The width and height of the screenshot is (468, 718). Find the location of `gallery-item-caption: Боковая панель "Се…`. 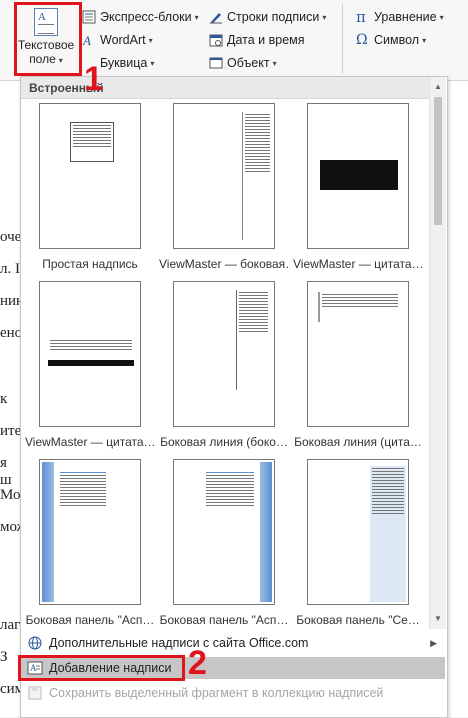

gallery-item-caption: Боковая панель "Се… is located at coordinates (358, 620).